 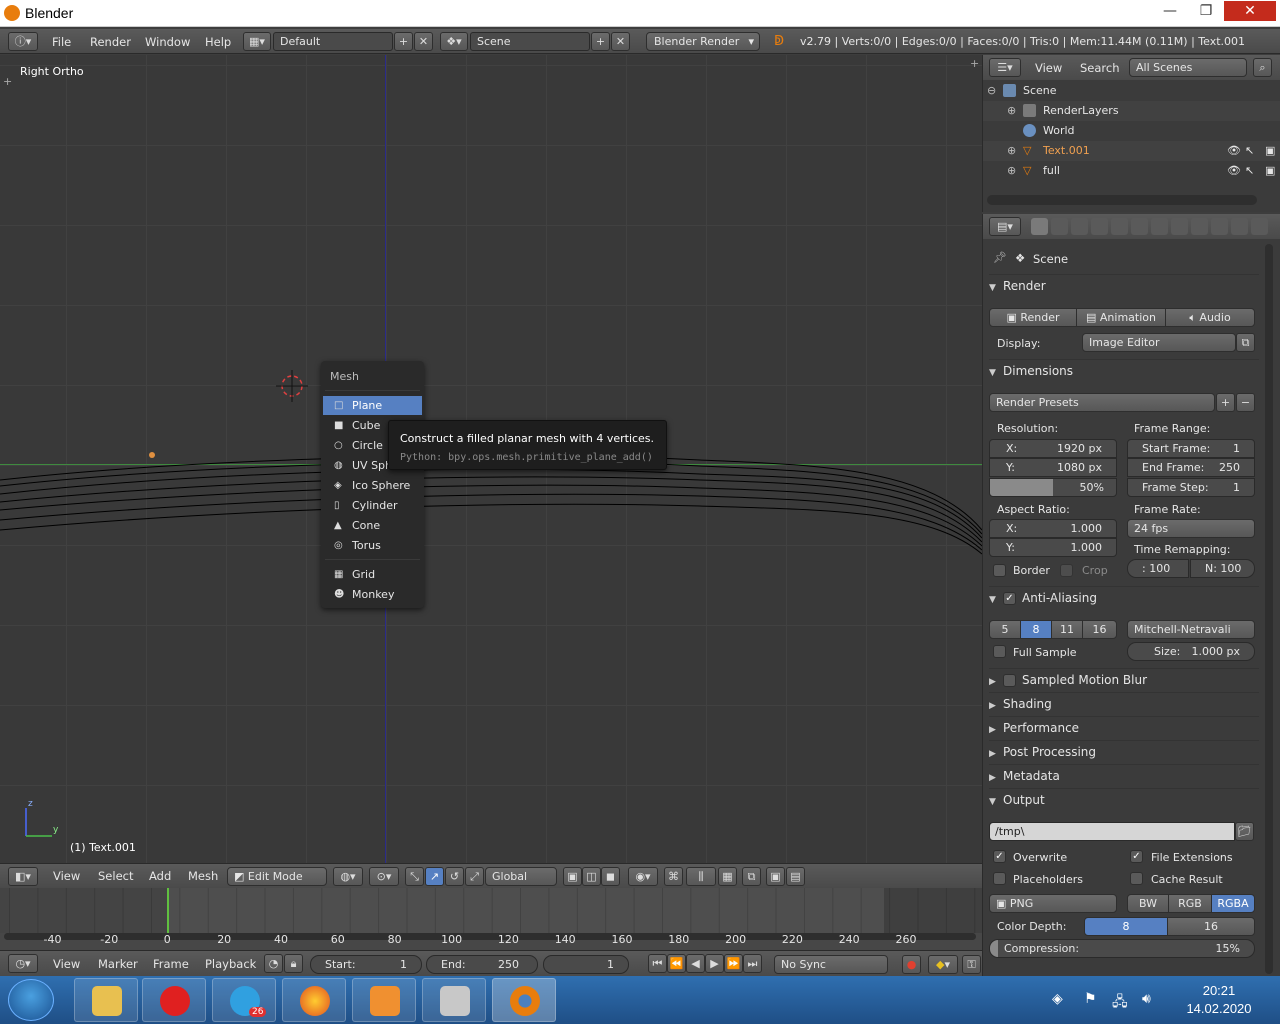 What do you see at coordinates (1219, 226) in the screenshot?
I see `texture-tab-icon` at bounding box center [1219, 226].